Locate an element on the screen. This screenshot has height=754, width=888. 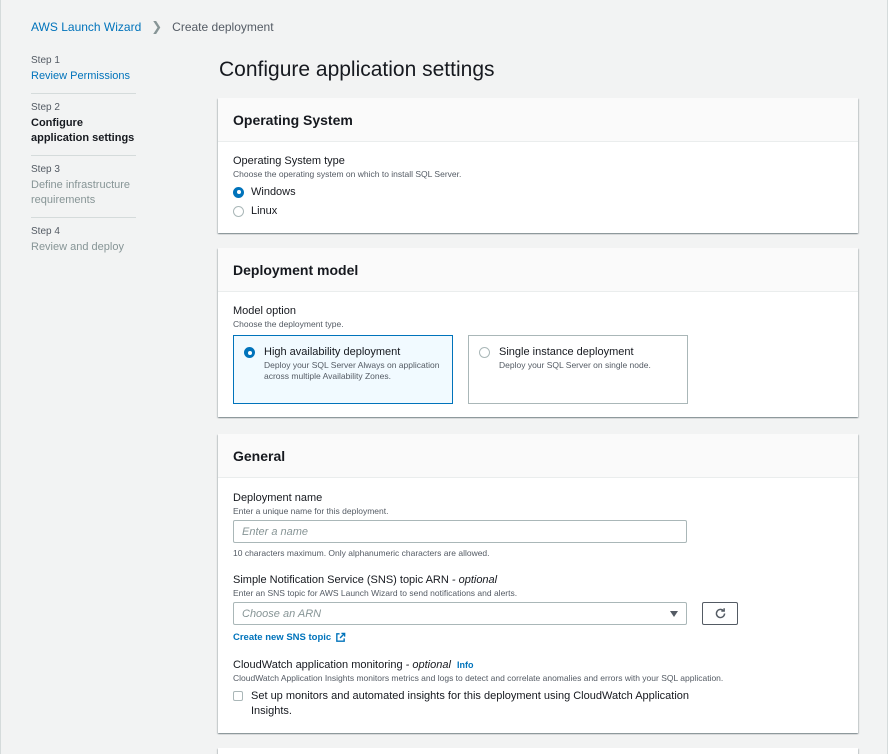
step-number: Step 2 is located at coordinates (45, 107).